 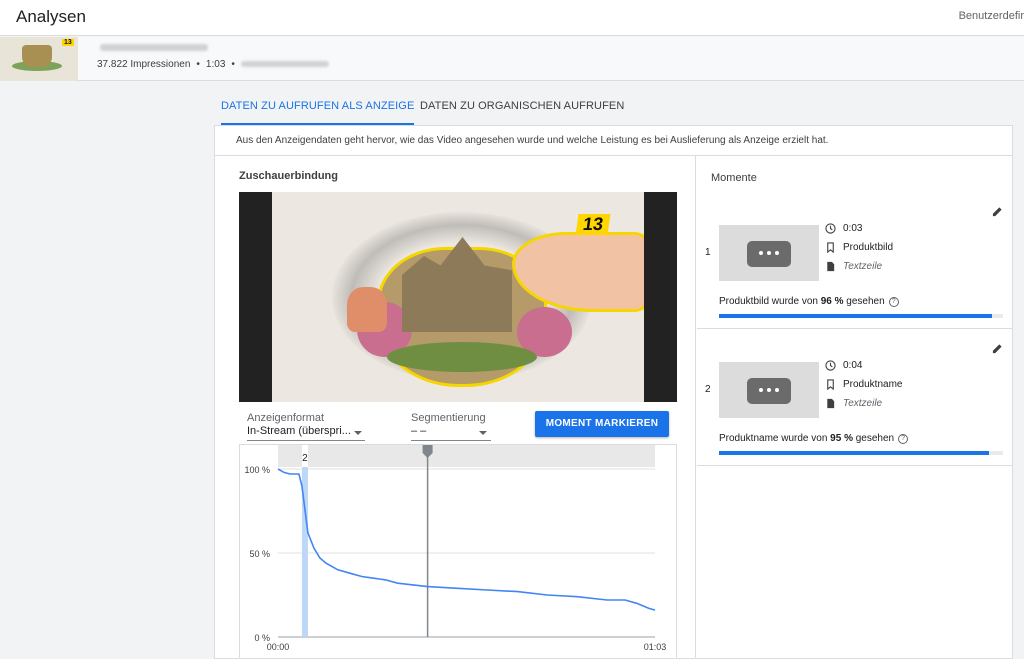 I want to click on retention-chart-svg: 100 %50 %0 %200:00 01:03, so click(x=455, y=548).